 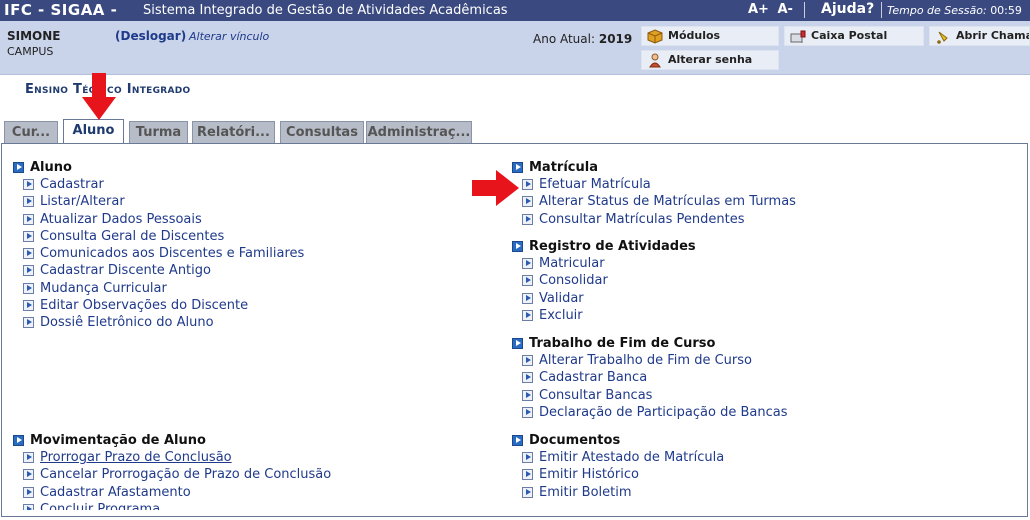 I want to click on menu-item-label: Consultar Bancas, so click(x=596, y=395).